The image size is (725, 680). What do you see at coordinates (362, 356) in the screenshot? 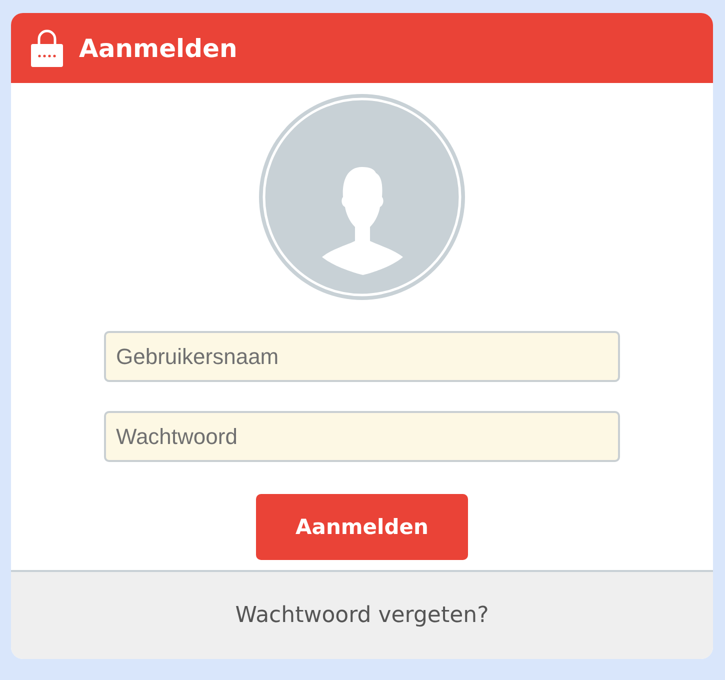
I see `username-field: Gebruikersnaam` at bounding box center [362, 356].